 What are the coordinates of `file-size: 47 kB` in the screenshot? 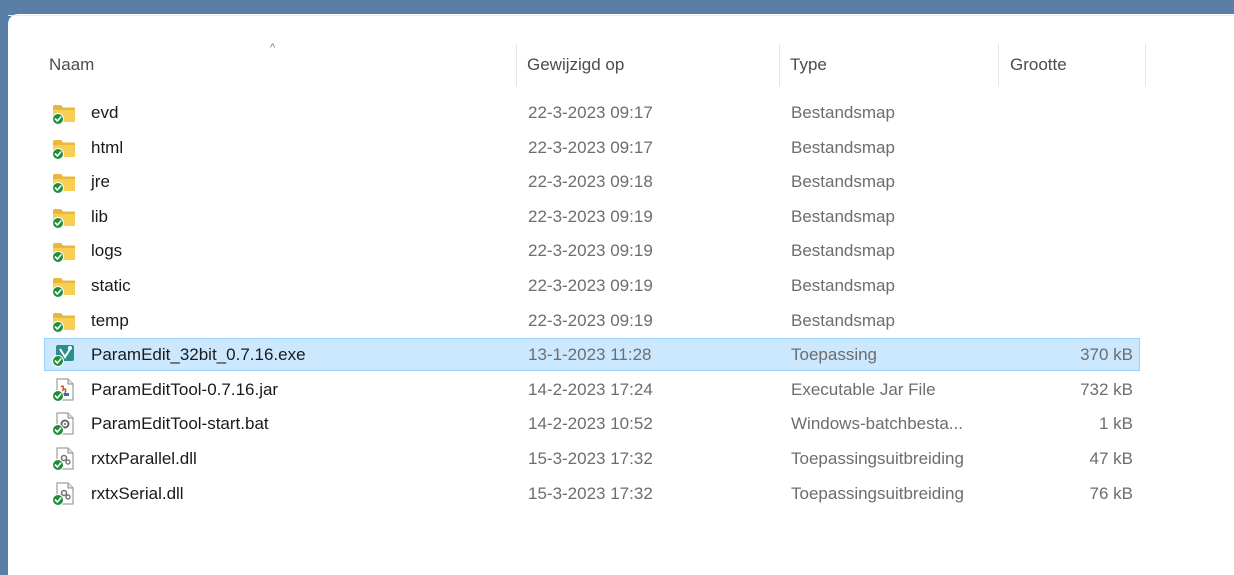 It's located at (1111, 458).